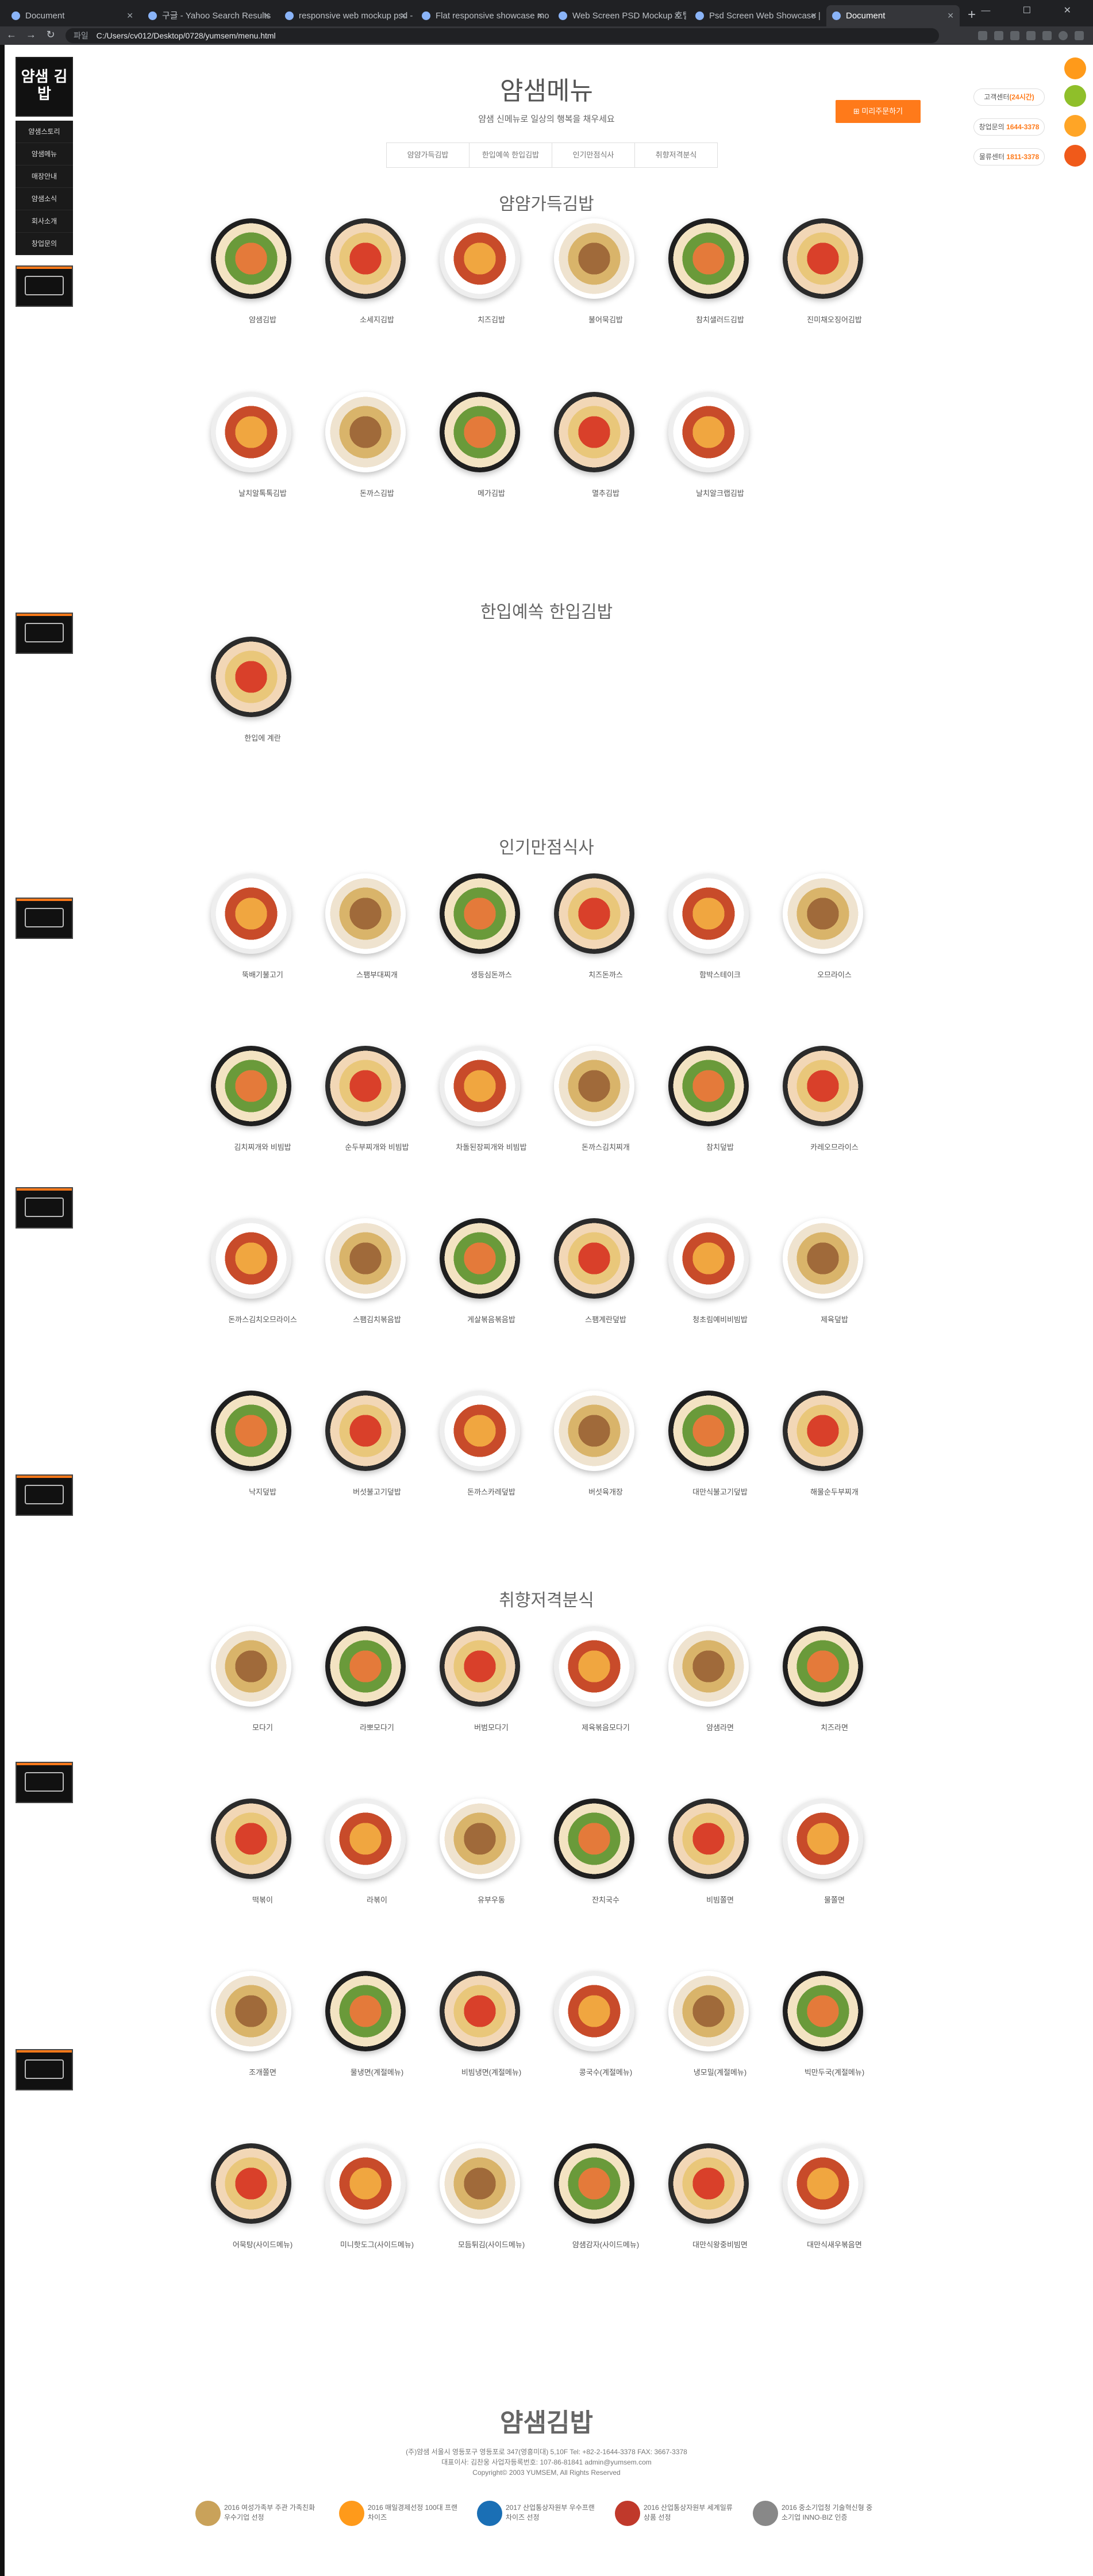 This screenshot has width=1093, height=2576. Describe the element at coordinates (1075, 68) in the screenshot. I see `share-icon` at that location.